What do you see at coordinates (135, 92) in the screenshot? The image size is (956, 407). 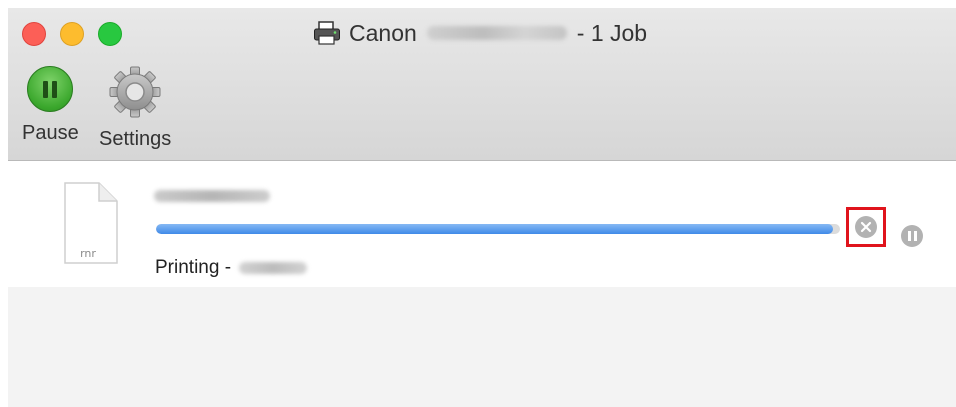 I see `gear-icon` at bounding box center [135, 92].